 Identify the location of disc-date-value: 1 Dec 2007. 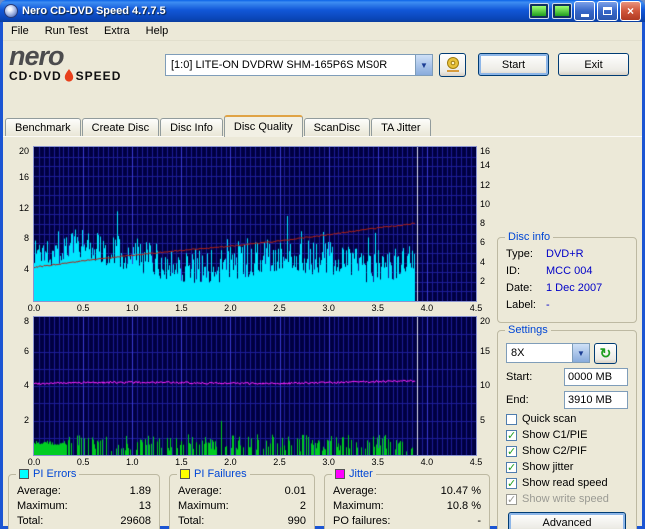
(574, 288).